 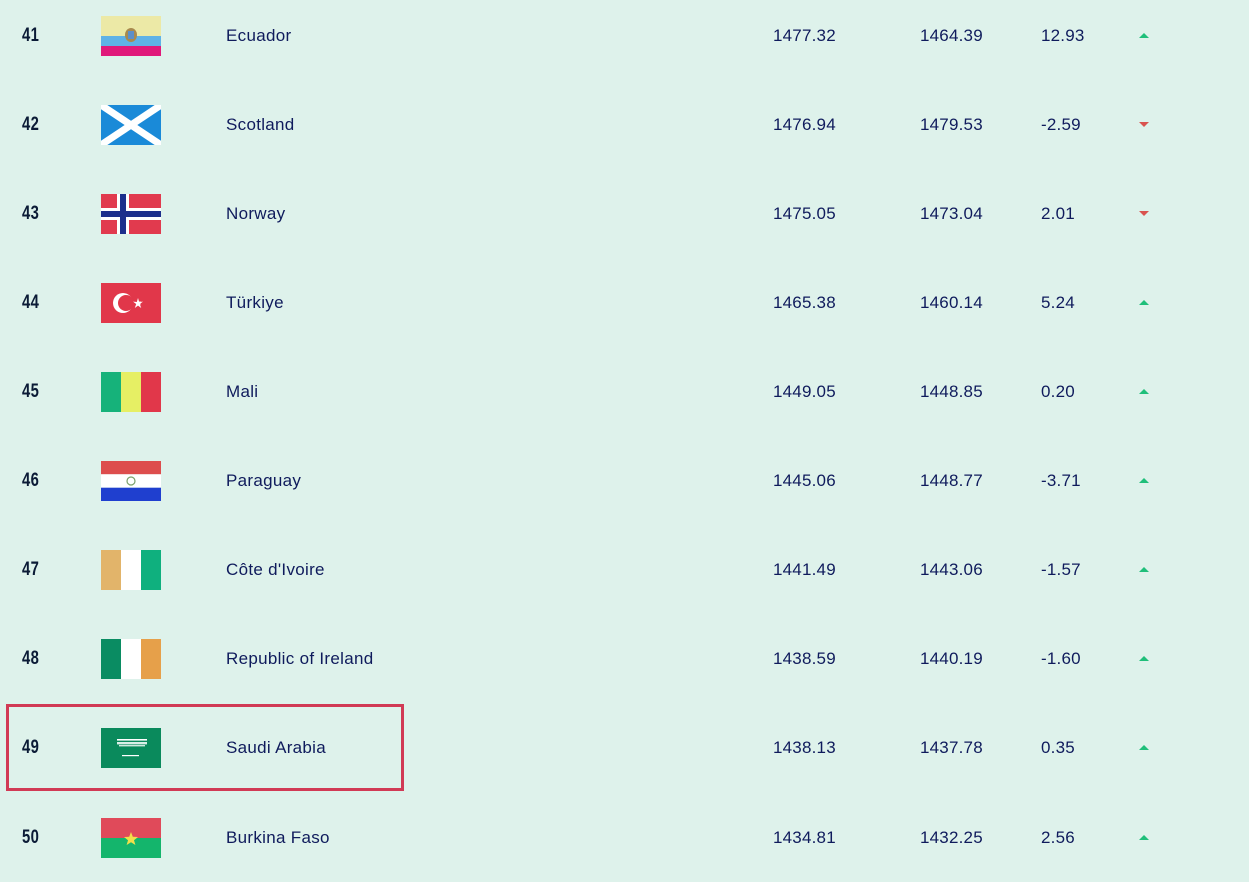 What do you see at coordinates (275, 569) in the screenshot?
I see `team-name: Côte d'Ivoire` at bounding box center [275, 569].